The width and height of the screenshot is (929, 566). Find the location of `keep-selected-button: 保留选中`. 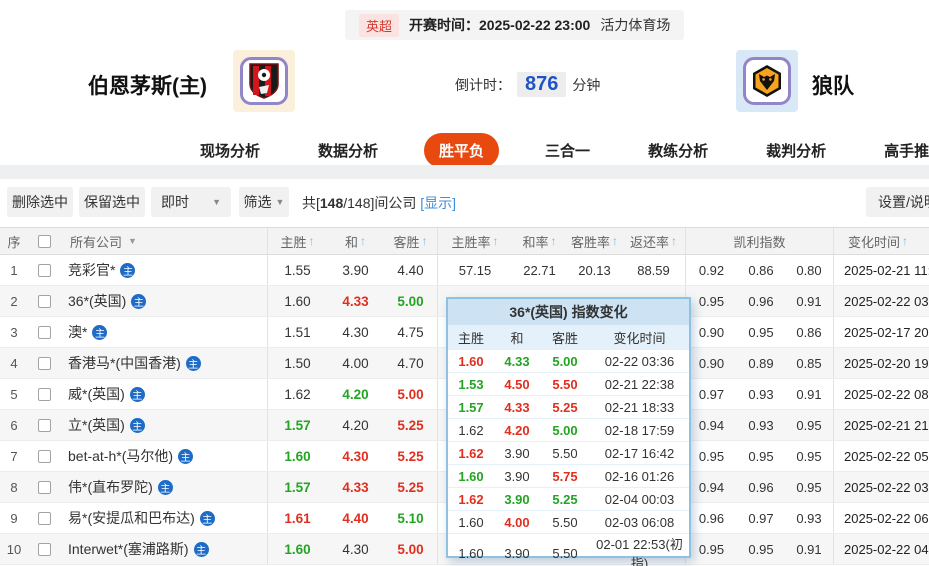

keep-selected-button: 保留选中 is located at coordinates (112, 202).